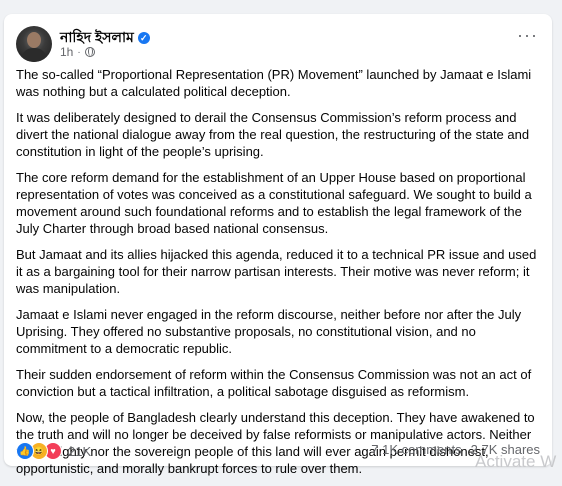 The width and height of the screenshot is (562, 486). Describe the element at coordinates (66, 52) in the screenshot. I see `post-timestamp: 1h` at that location.